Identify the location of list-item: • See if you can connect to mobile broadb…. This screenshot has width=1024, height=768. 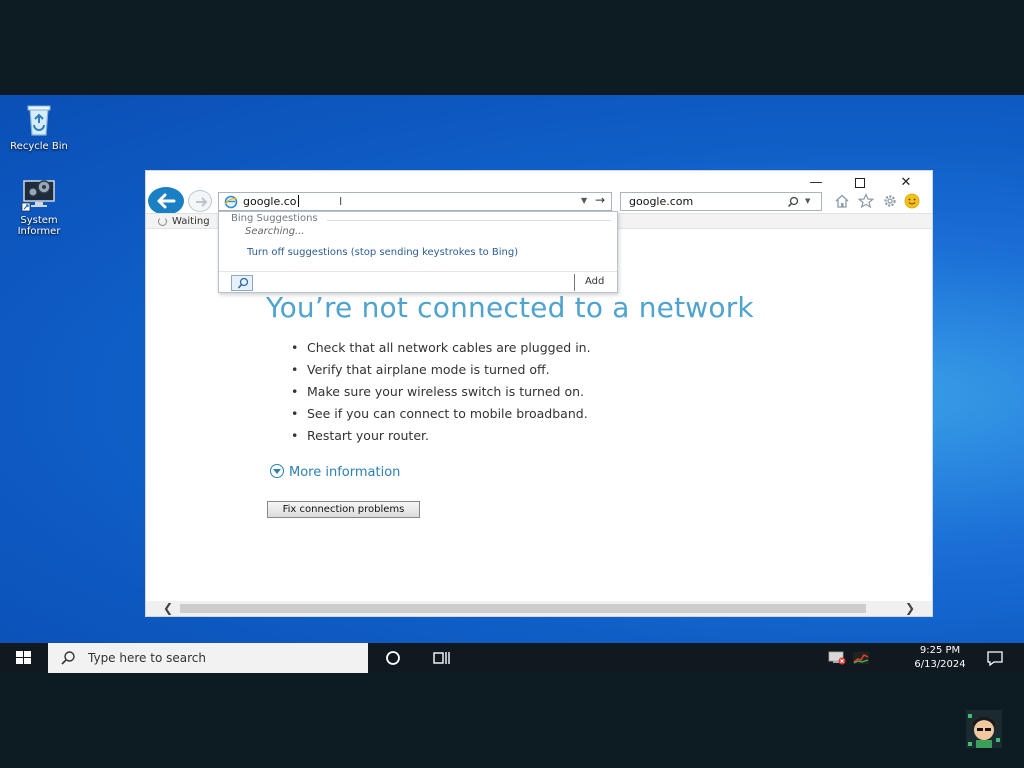
(439, 413).